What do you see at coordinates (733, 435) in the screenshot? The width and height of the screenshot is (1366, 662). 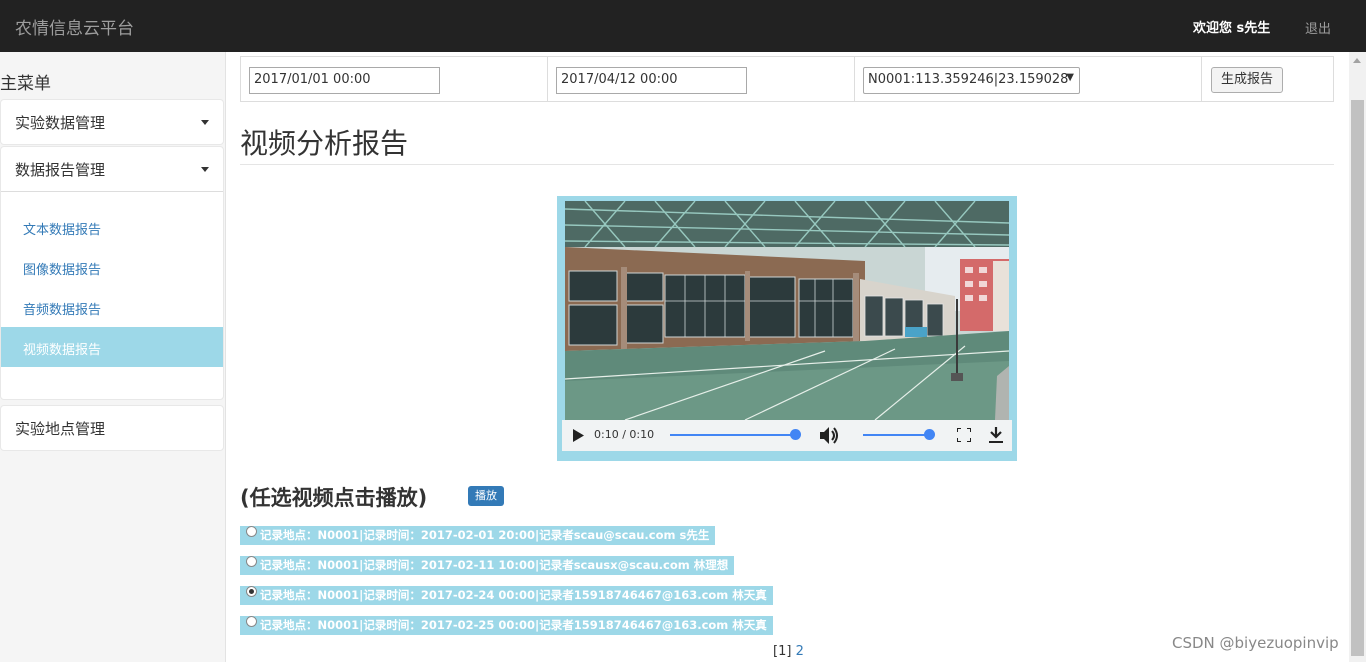 I see `seek-progress` at bounding box center [733, 435].